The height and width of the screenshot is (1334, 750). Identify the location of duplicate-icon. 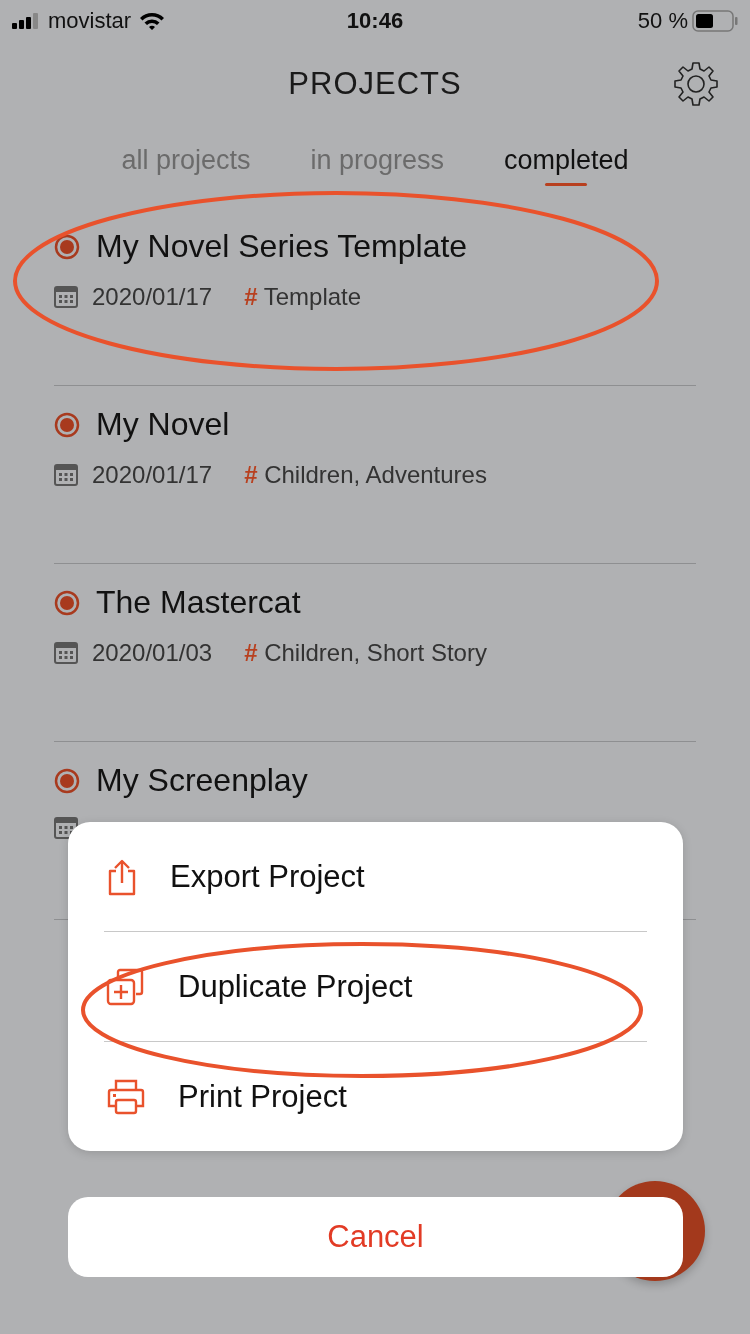
(126, 986).